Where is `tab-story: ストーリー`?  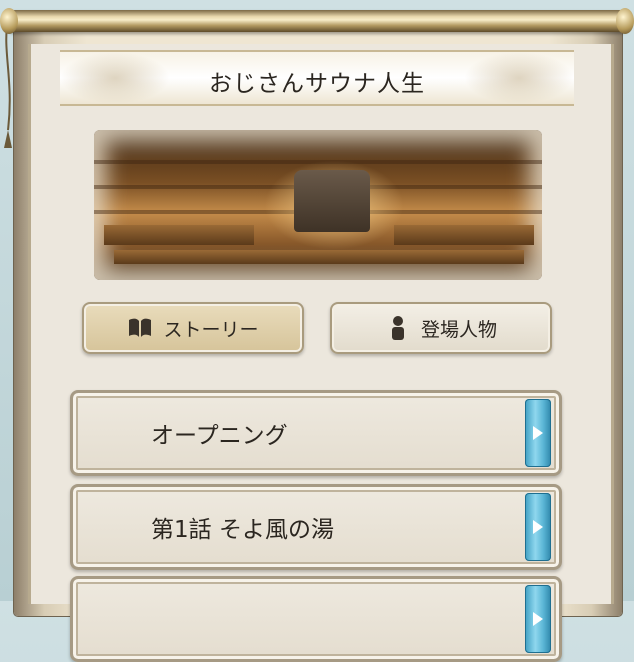 tab-story: ストーリー is located at coordinates (193, 328).